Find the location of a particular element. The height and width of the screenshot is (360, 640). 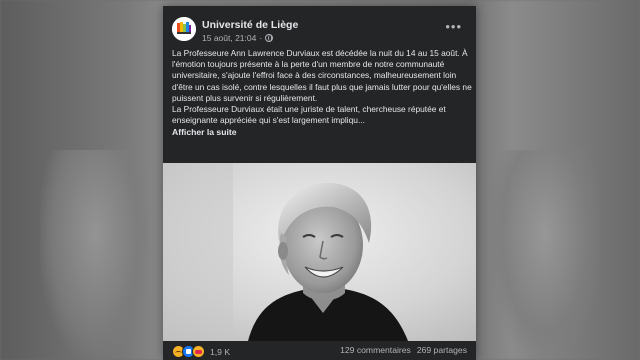

see-more-link: Afficher la suite is located at coordinates (204, 132).